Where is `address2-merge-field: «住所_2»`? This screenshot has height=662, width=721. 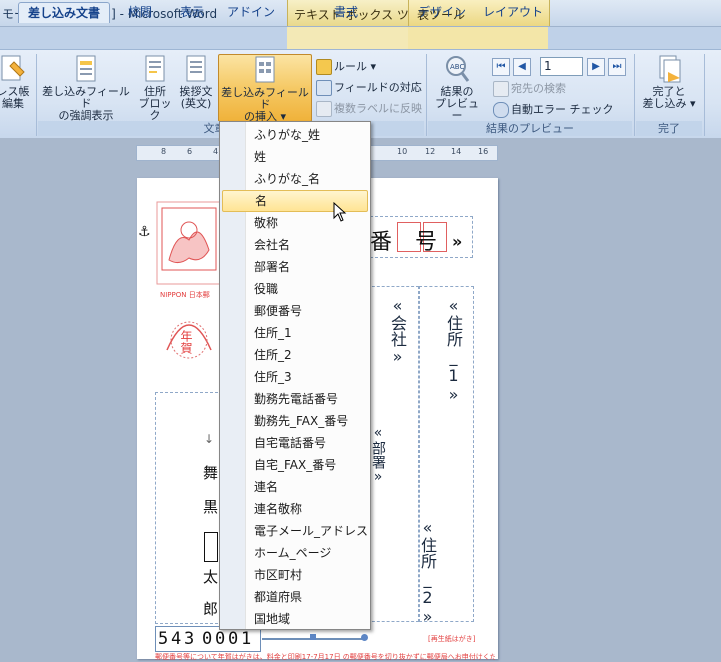
address2-merge-field: «住所_2» is located at coordinates (427, 572).